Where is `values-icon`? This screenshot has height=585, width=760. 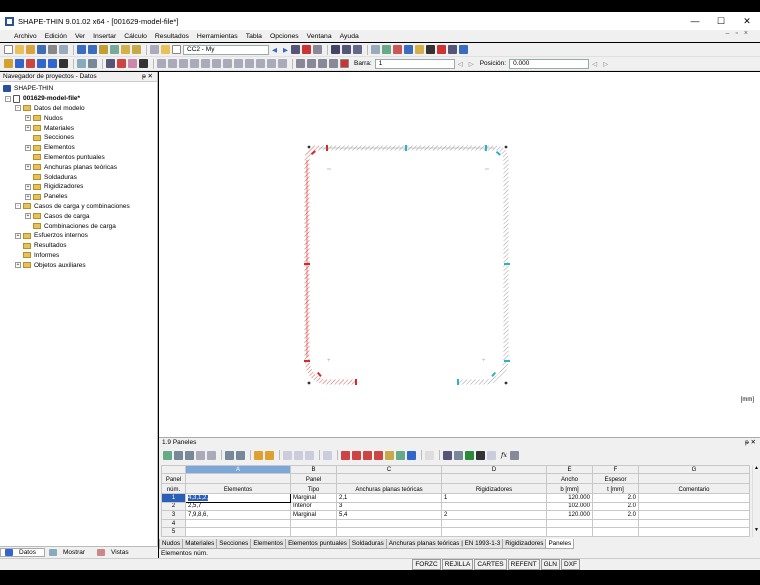 values-icon is located at coordinates (317, 49).